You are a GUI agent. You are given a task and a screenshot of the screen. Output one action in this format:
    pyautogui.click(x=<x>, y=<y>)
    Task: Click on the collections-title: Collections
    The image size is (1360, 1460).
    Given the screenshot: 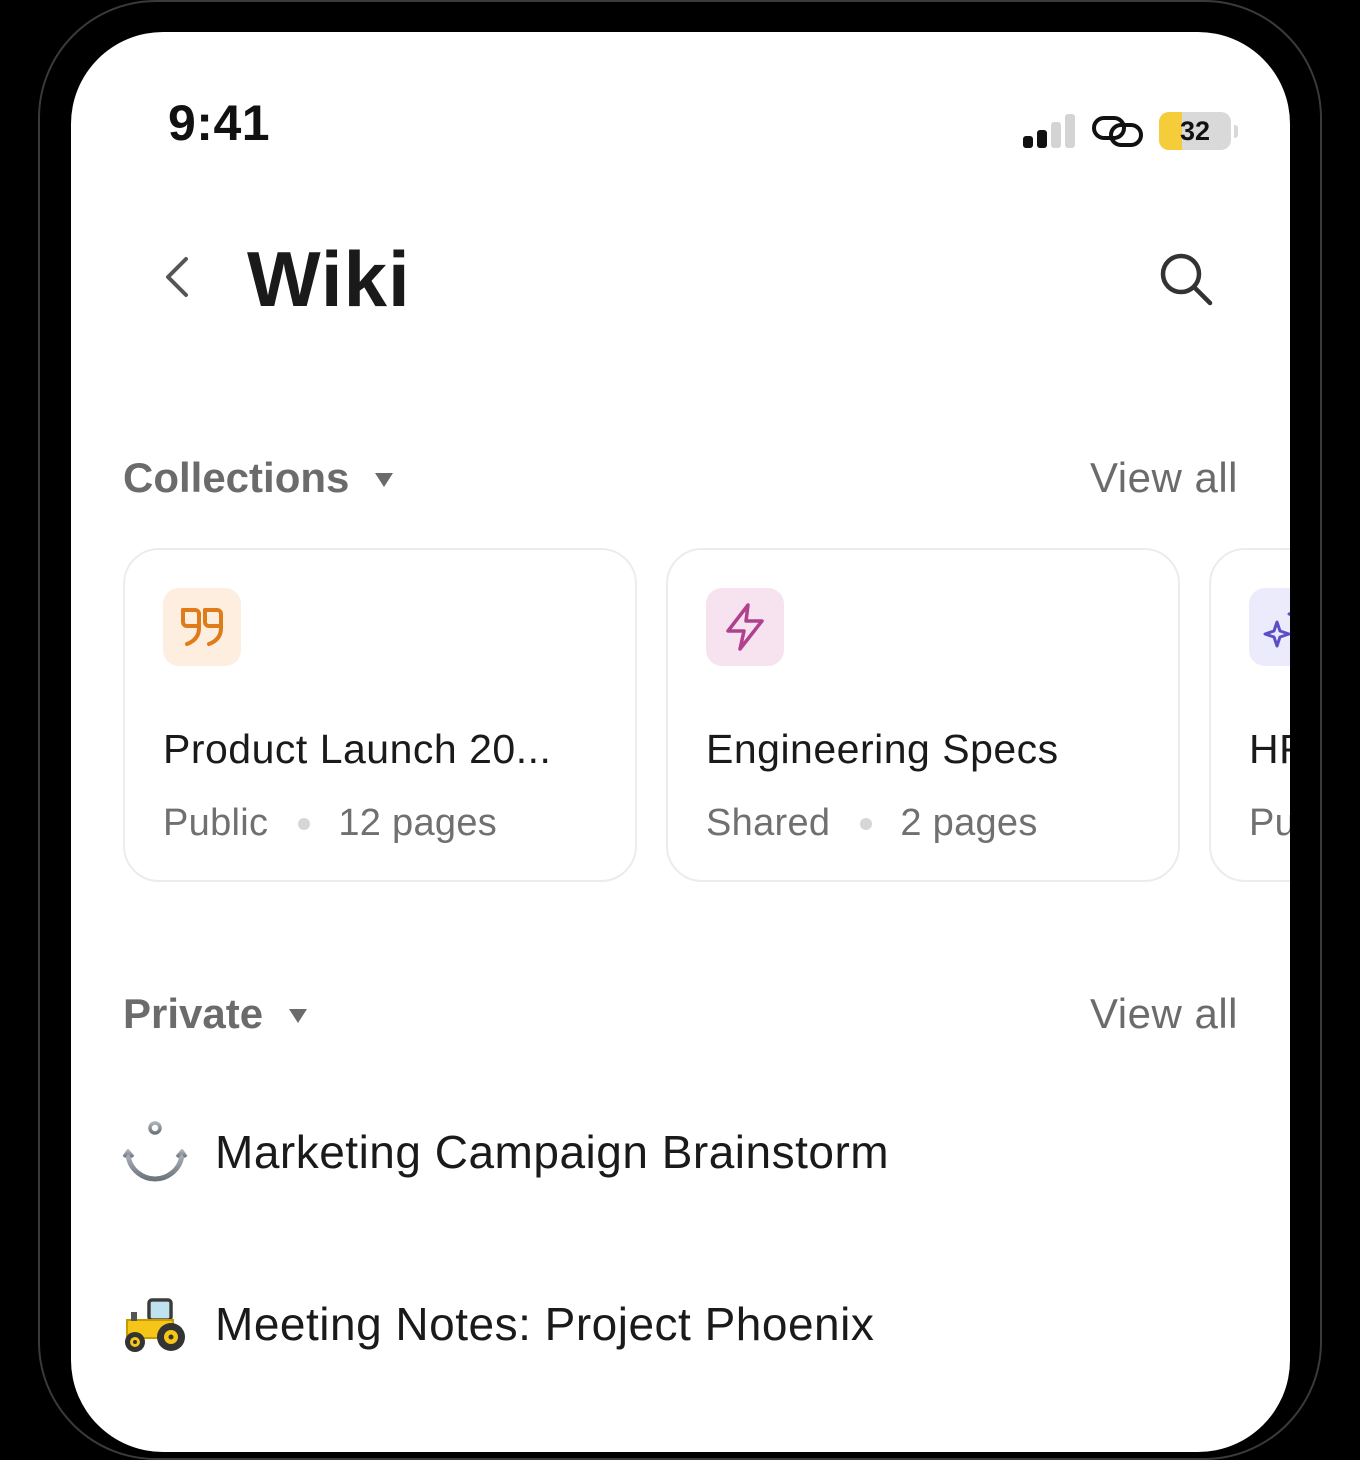 What is the action you would take?
    pyautogui.click(x=236, y=477)
    